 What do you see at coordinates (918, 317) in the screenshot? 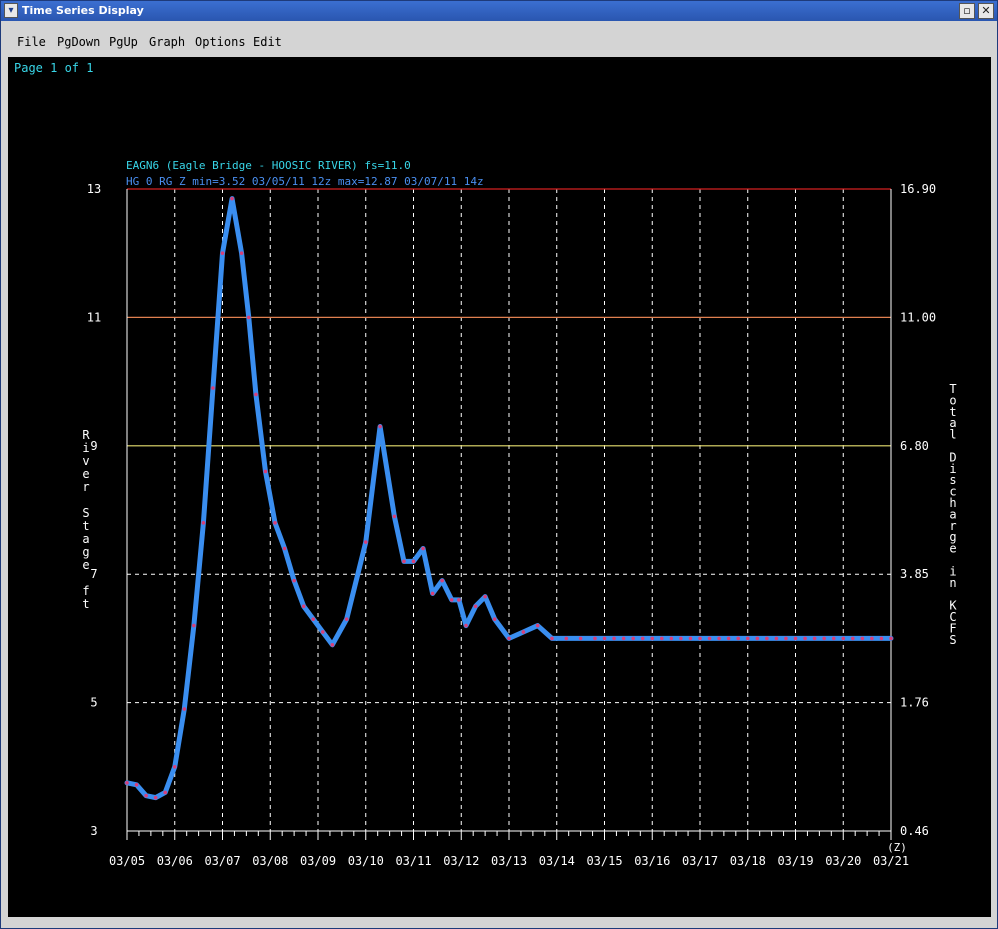
I see `y2-tick-label: 11.00` at bounding box center [918, 317].